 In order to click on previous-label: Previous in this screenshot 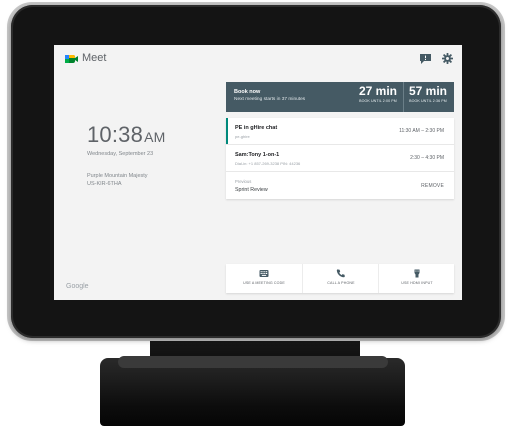, I will do `click(243, 181)`.